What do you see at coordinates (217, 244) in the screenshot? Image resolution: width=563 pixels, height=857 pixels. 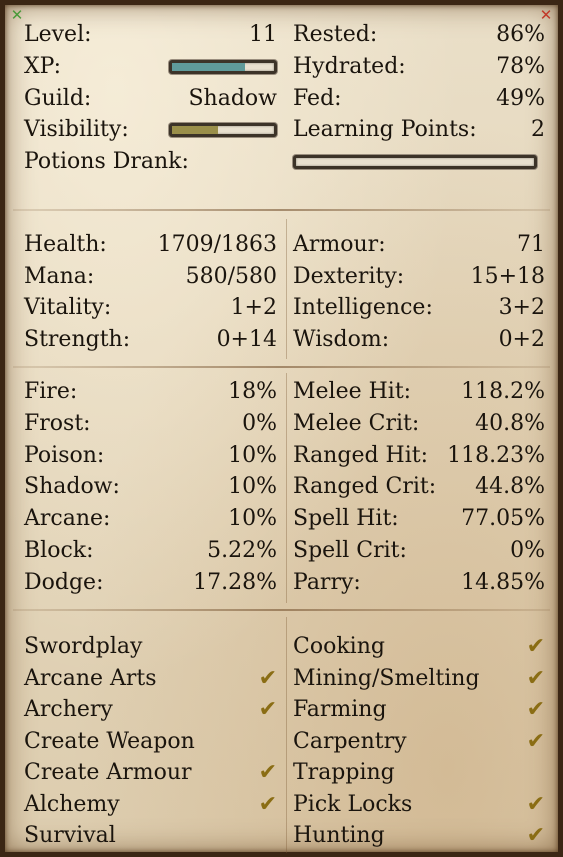 I see `health-value: 1709/1863` at bounding box center [217, 244].